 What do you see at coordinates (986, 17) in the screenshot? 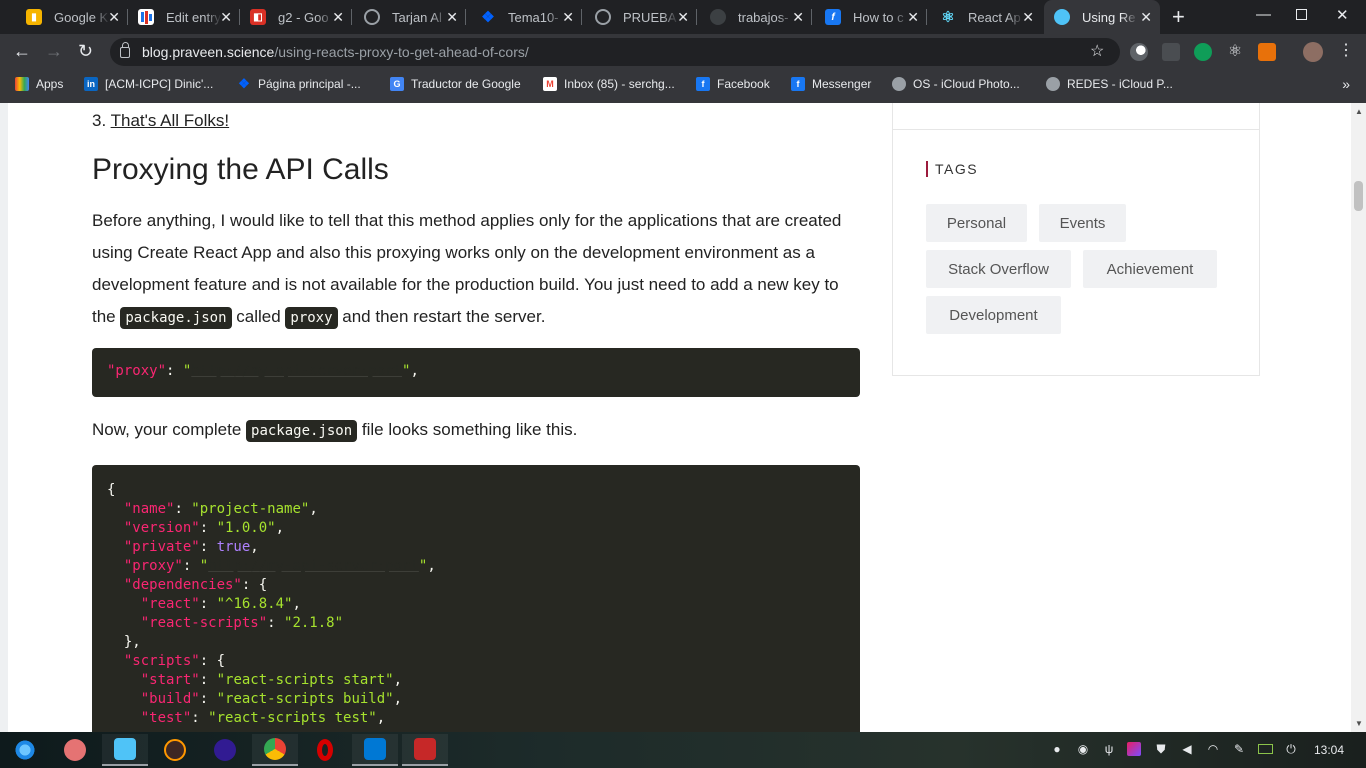
I see `tab-9: ⚛ React Ap ✕` at bounding box center [986, 17].